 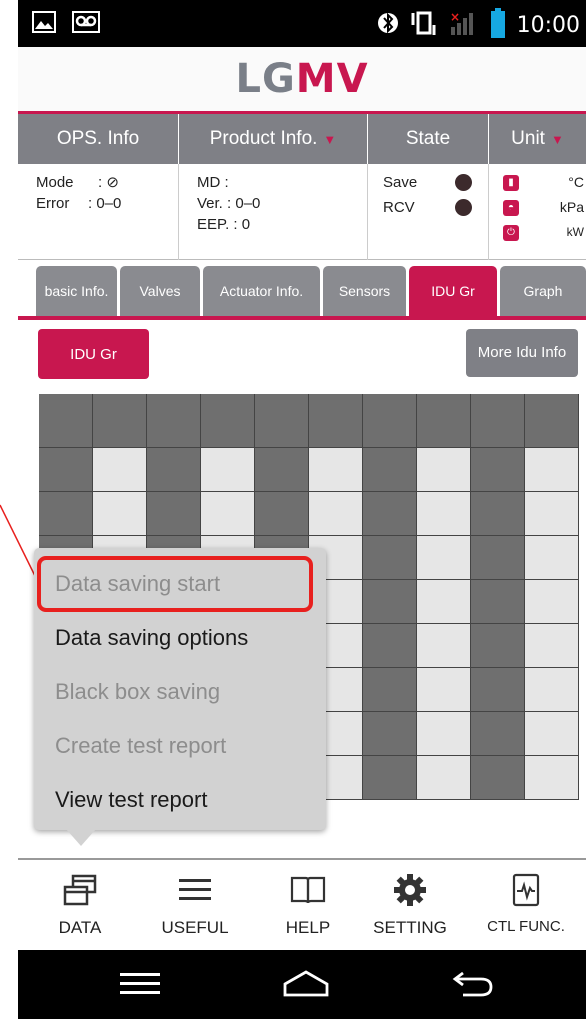 I want to click on save-label: Save, so click(x=400, y=182).